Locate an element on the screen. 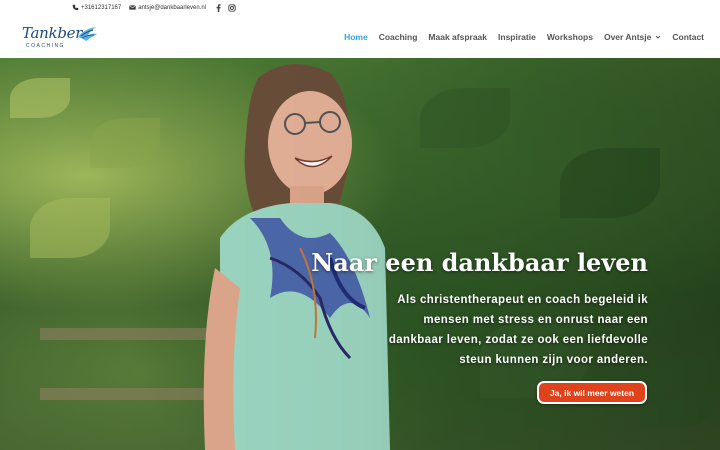  nav-label: Workshops is located at coordinates (569, 36).